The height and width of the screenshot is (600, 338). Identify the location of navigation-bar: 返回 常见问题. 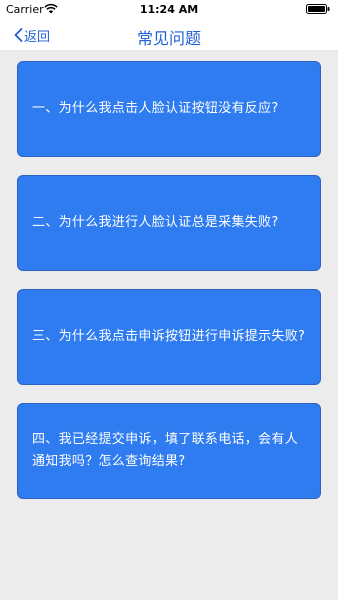
(169, 34).